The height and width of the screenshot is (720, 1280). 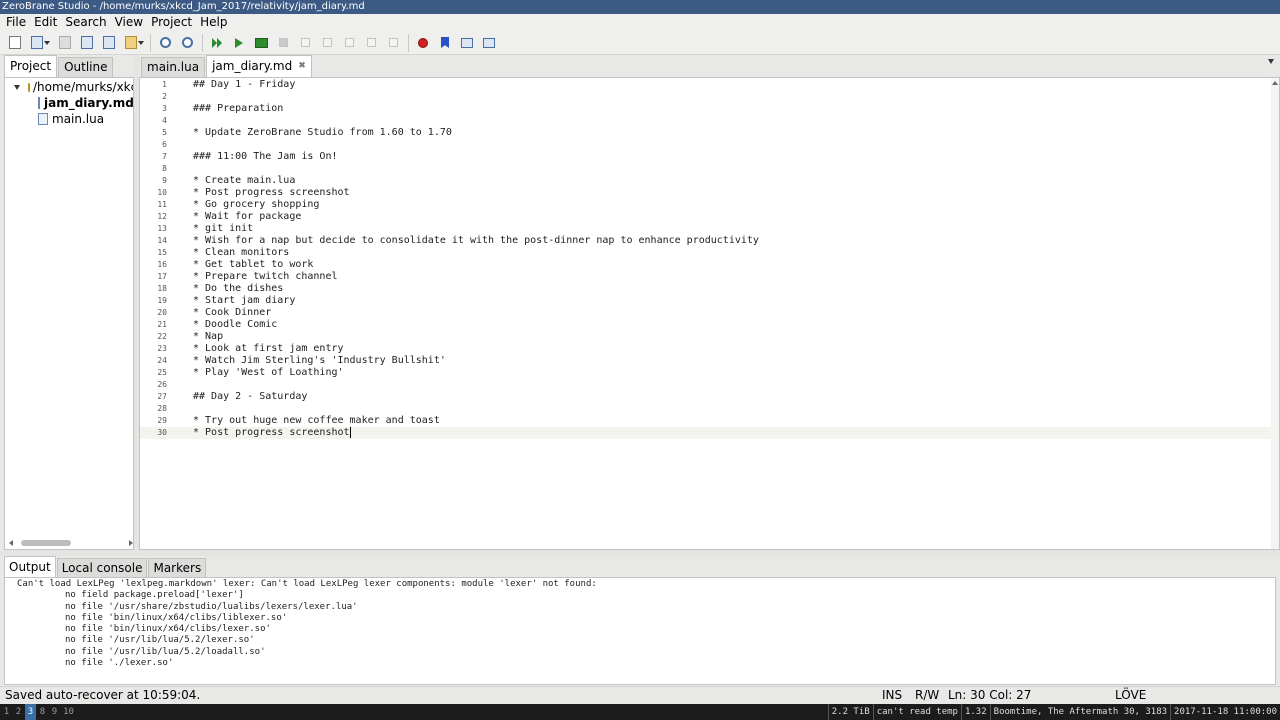 What do you see at coordinates (42, 712) in the screenshot?
I see `workspace-8: 8` at bounding box center [42, 712].